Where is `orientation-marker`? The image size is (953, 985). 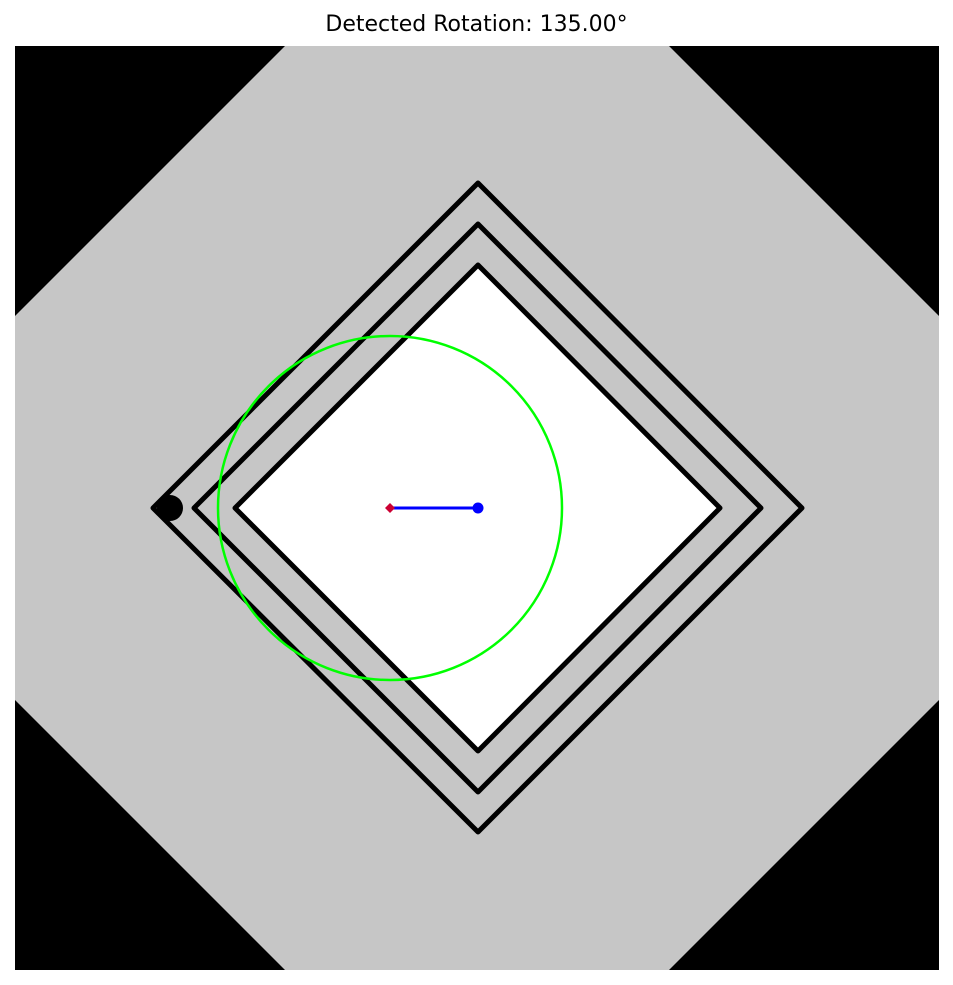 orientation-marker is located at coordinates (170, 508).